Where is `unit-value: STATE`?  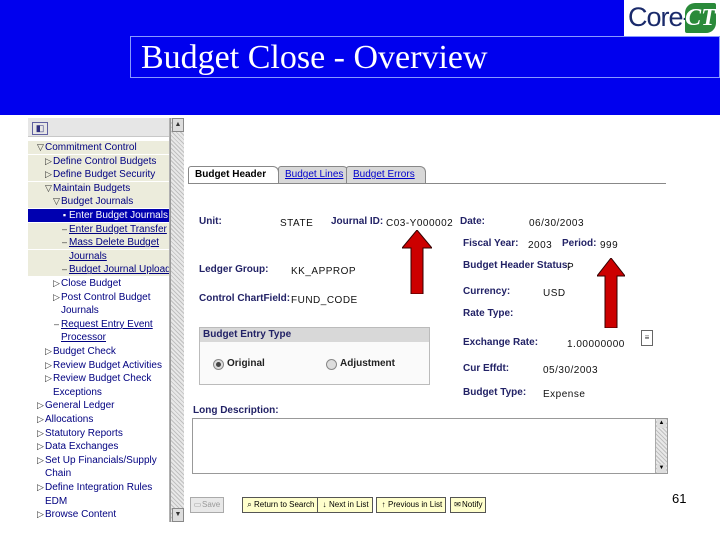
unit-value: STATE is located at coordinates (297, 223).